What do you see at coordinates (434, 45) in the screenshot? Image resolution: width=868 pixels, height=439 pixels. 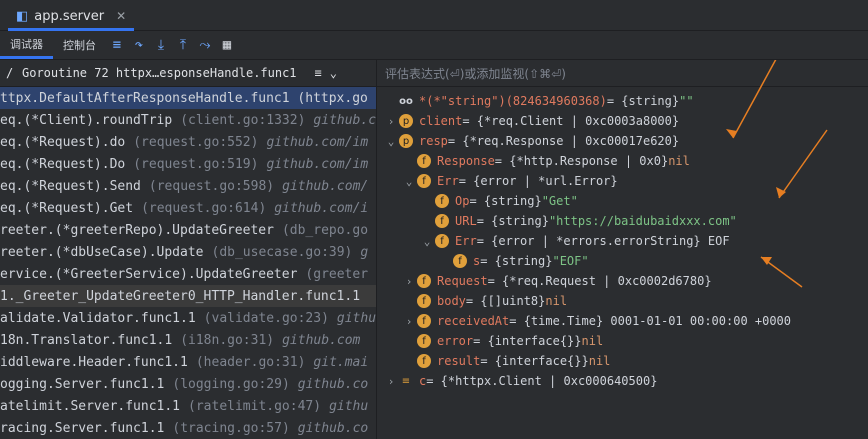 I see `debug-toolbar: 调试器 控制台 ≡ ↷ ⤓ ⤒ ⤳ ▦` at bounding box center [434, 45].